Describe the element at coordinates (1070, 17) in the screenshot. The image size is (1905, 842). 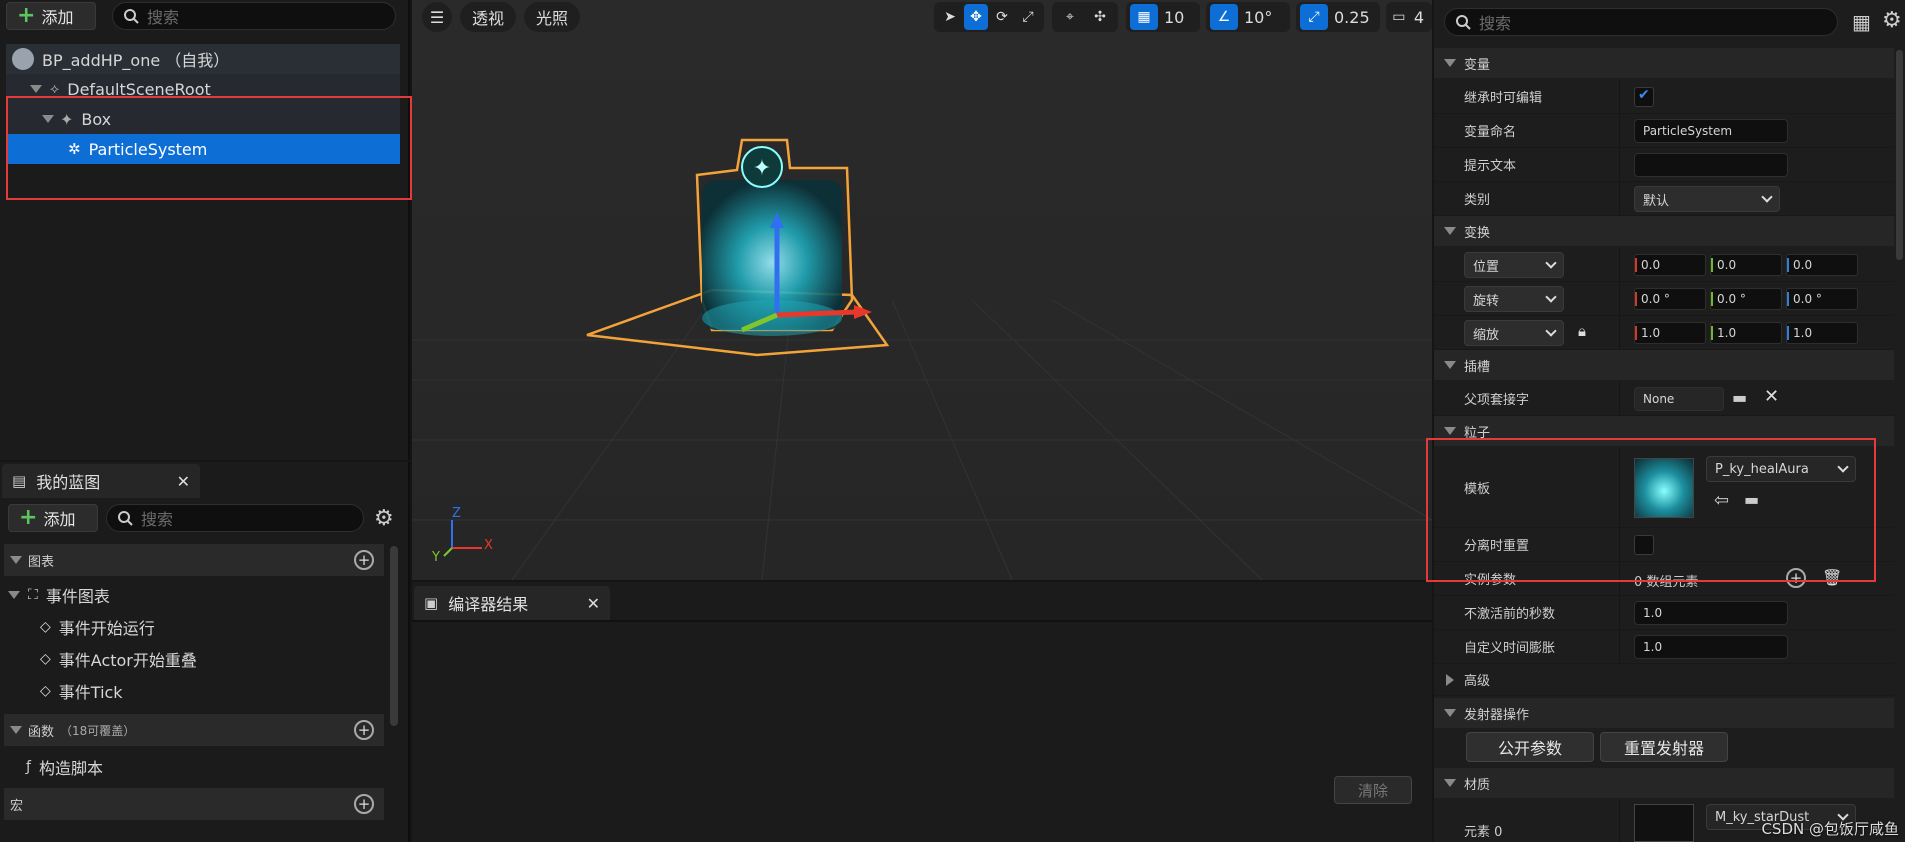
I see `world-local-icon: ⌖` at that location.